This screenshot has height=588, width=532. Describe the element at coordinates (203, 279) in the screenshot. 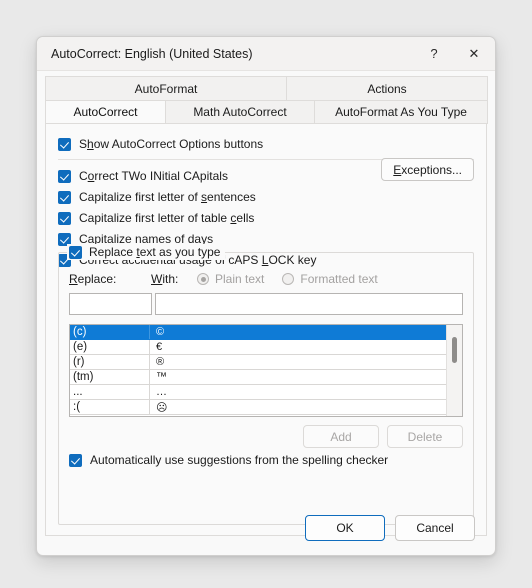

I see `radio-plain-text-indicator` at that location.